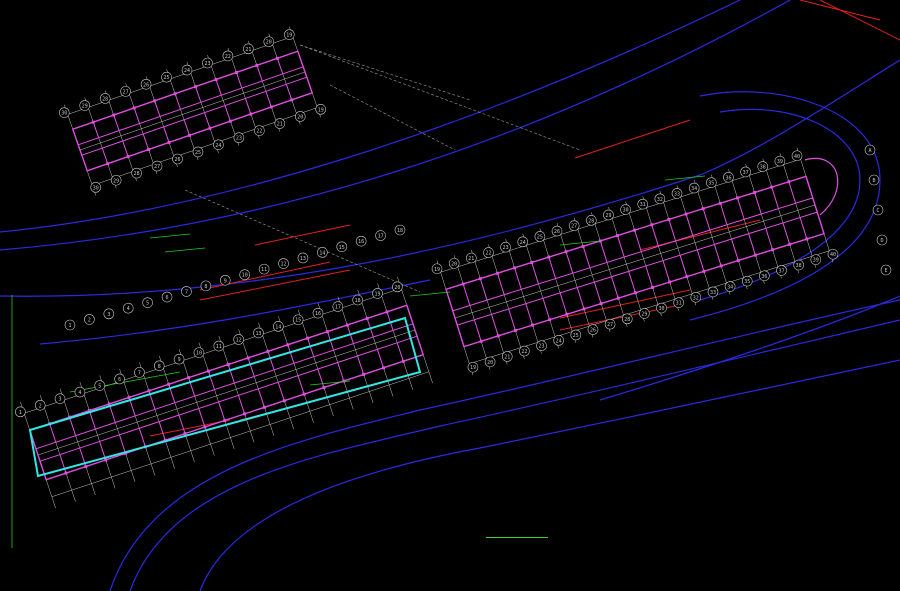 Image resolution: width=900 pixels, height=591 pixels. Describe the element at coordinates (338, 308) in the screenshot. I see `wing-bottom-bubble-label-16: 17` at that location.